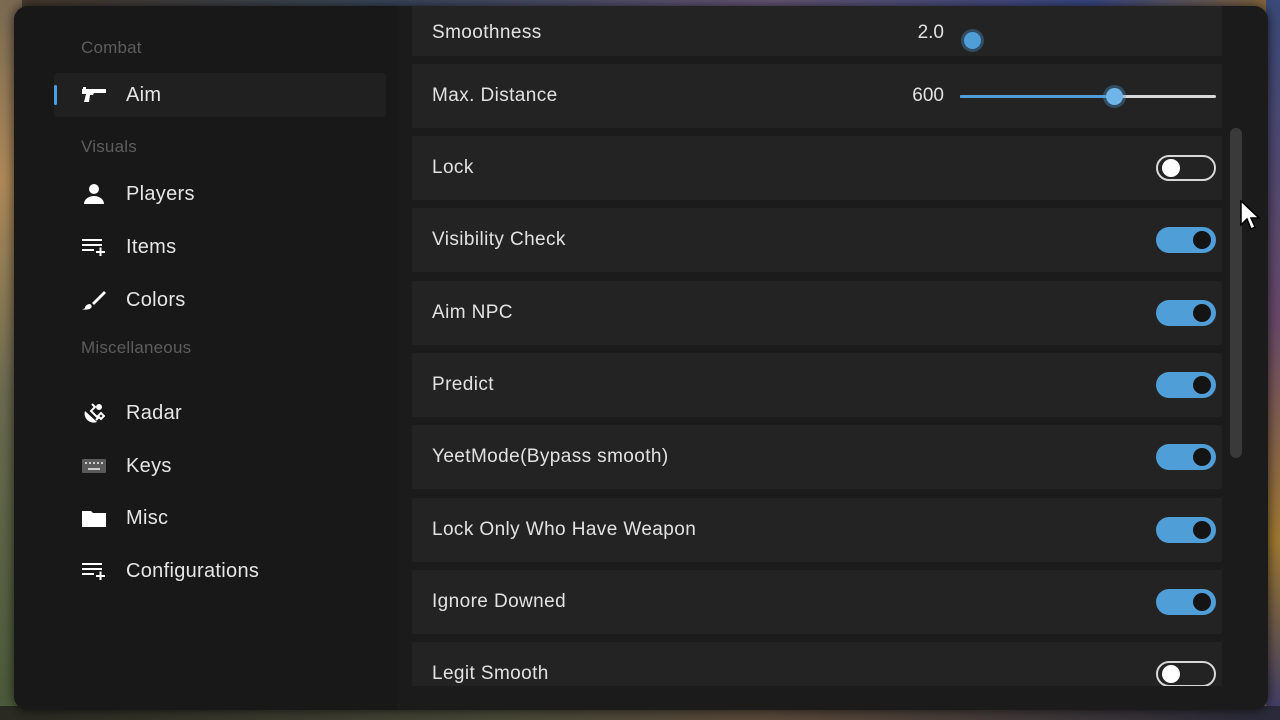 The height and width of the screenshot is (720, 1280). Describe the element at coordinates (1250, 215) in the screenshot. I see `mouse-cursor-icon` at that location.